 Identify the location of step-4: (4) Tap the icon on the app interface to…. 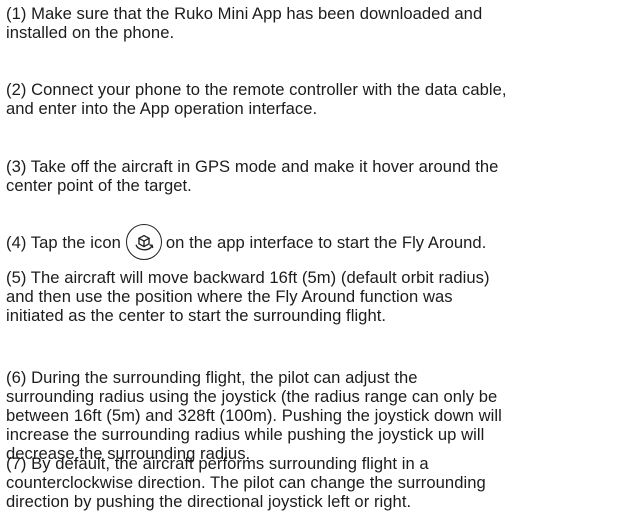
(246, 242).